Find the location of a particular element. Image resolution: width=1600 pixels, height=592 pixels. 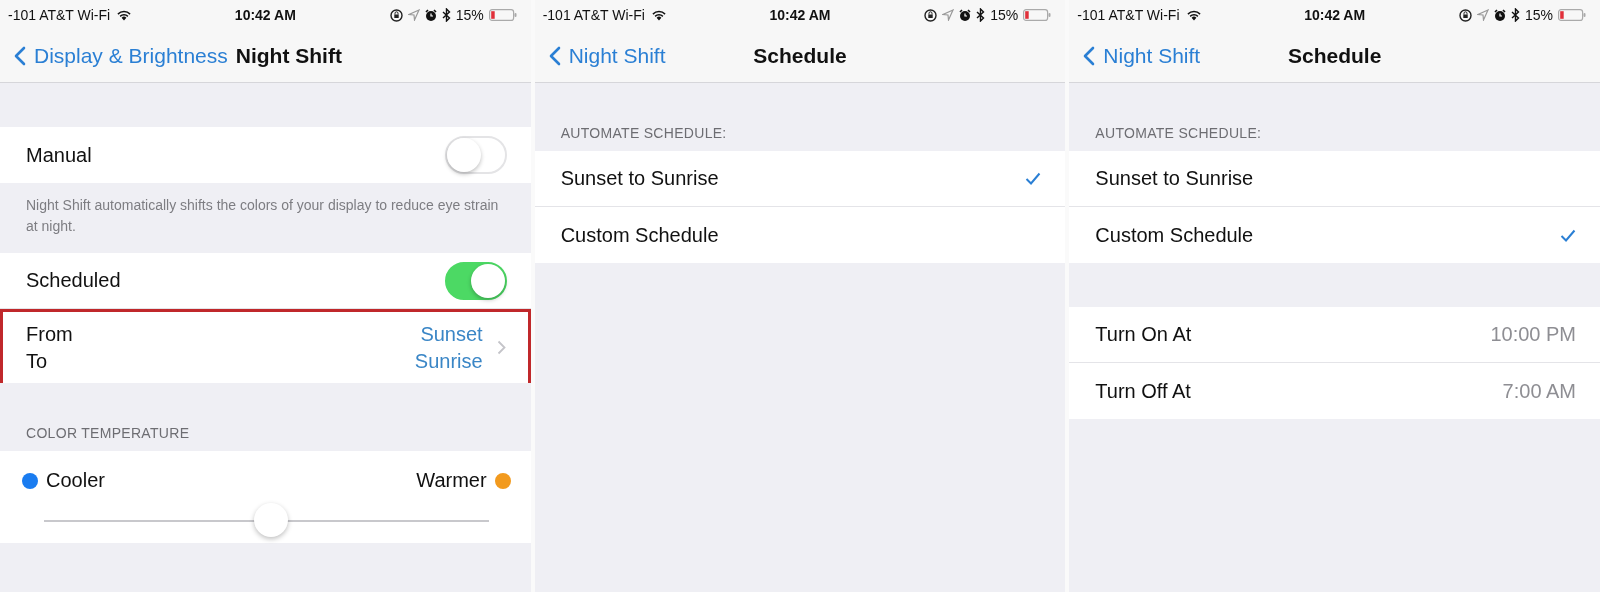

setting-label: Manual is located at coordinates (59, 155).